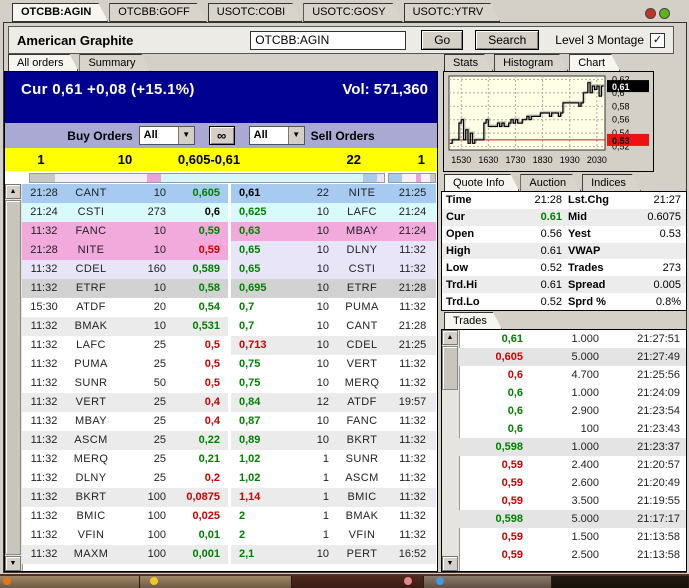 The image size is (689, 588). I want to click on order-book-row: 11:32 BMAK 10 0,531 0,7 10 CANT 21:28, so click(229, 326).